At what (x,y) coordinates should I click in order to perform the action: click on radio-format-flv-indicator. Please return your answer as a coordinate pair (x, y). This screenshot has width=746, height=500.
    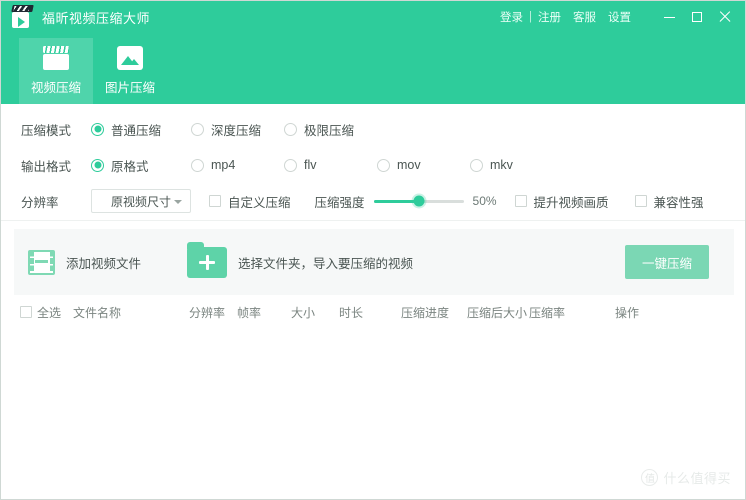
    Looking at the image, I should click on (290, 165).